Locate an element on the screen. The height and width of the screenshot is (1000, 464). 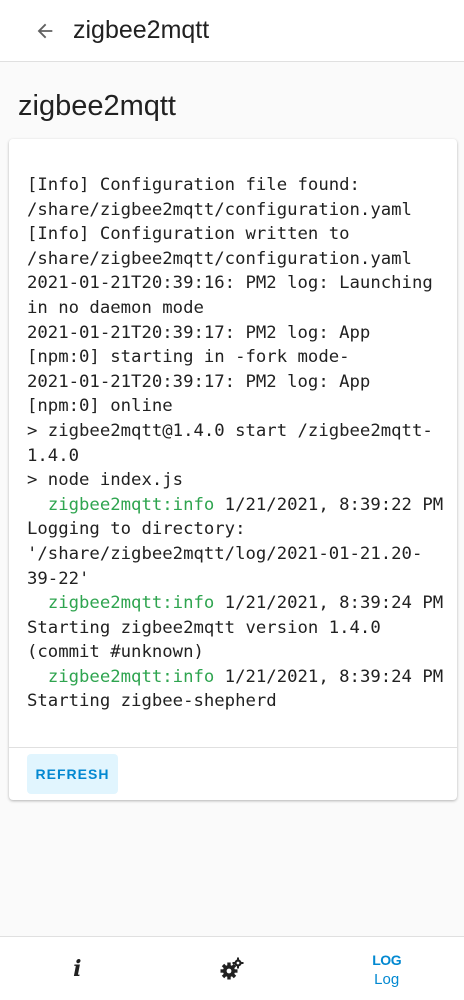
nav-config is located at coordinates (232, 968).